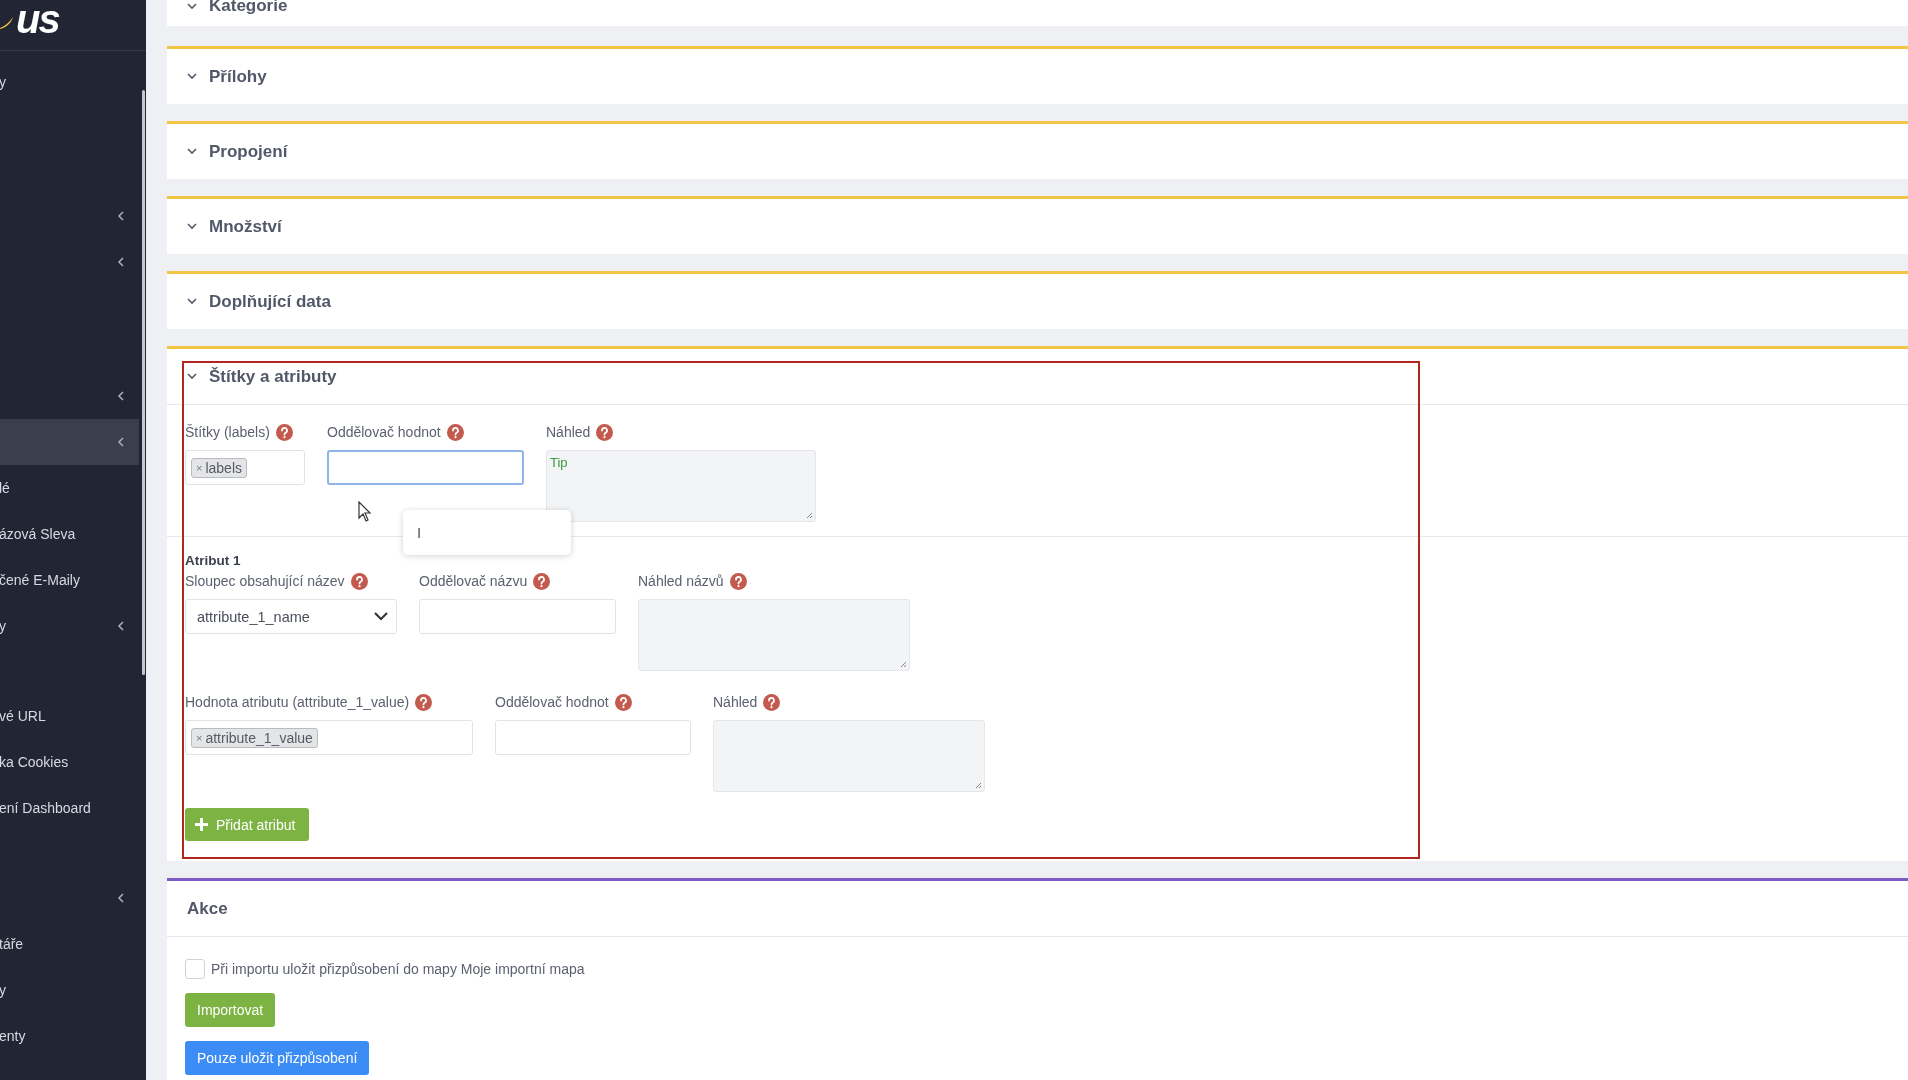 The width and height of the screenshot is (1908, 1080). What do you see at coordinates (1037, 151) in the screenshot?
I see `panel-header: Propojení` at bounding box center [1037, 151].